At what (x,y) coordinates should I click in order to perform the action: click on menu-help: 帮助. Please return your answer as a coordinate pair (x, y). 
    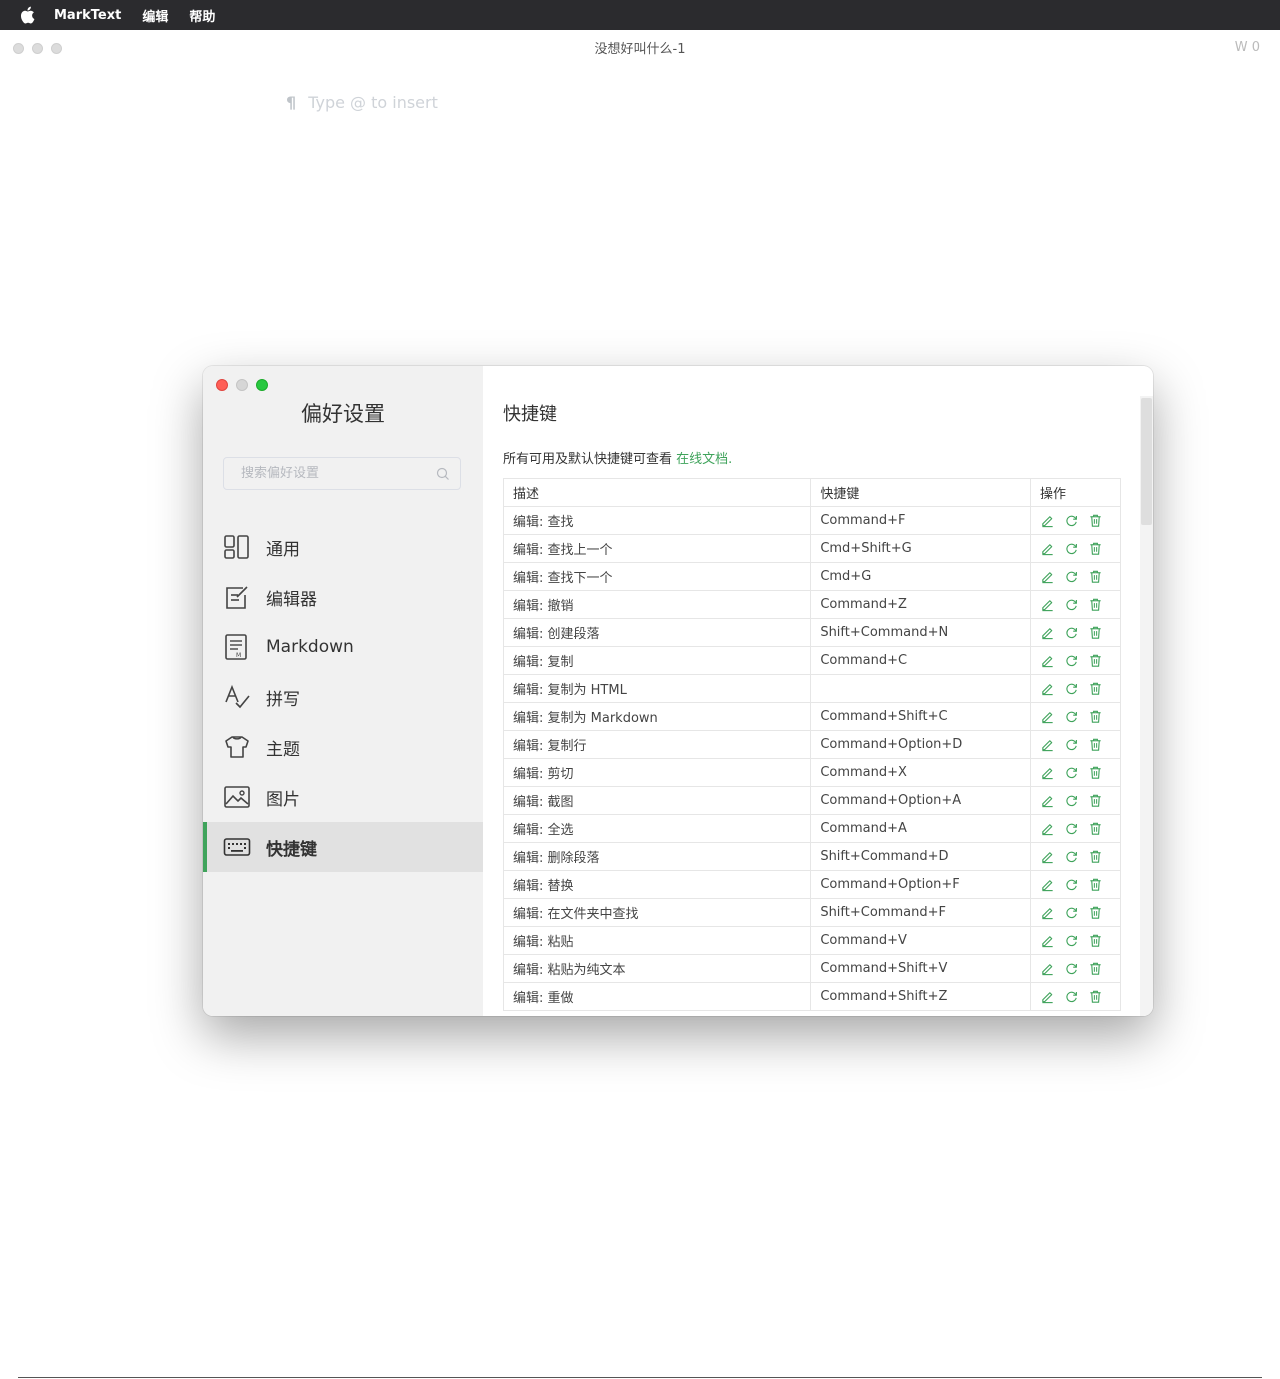
    Looking at the image, I should click on (202, 15).